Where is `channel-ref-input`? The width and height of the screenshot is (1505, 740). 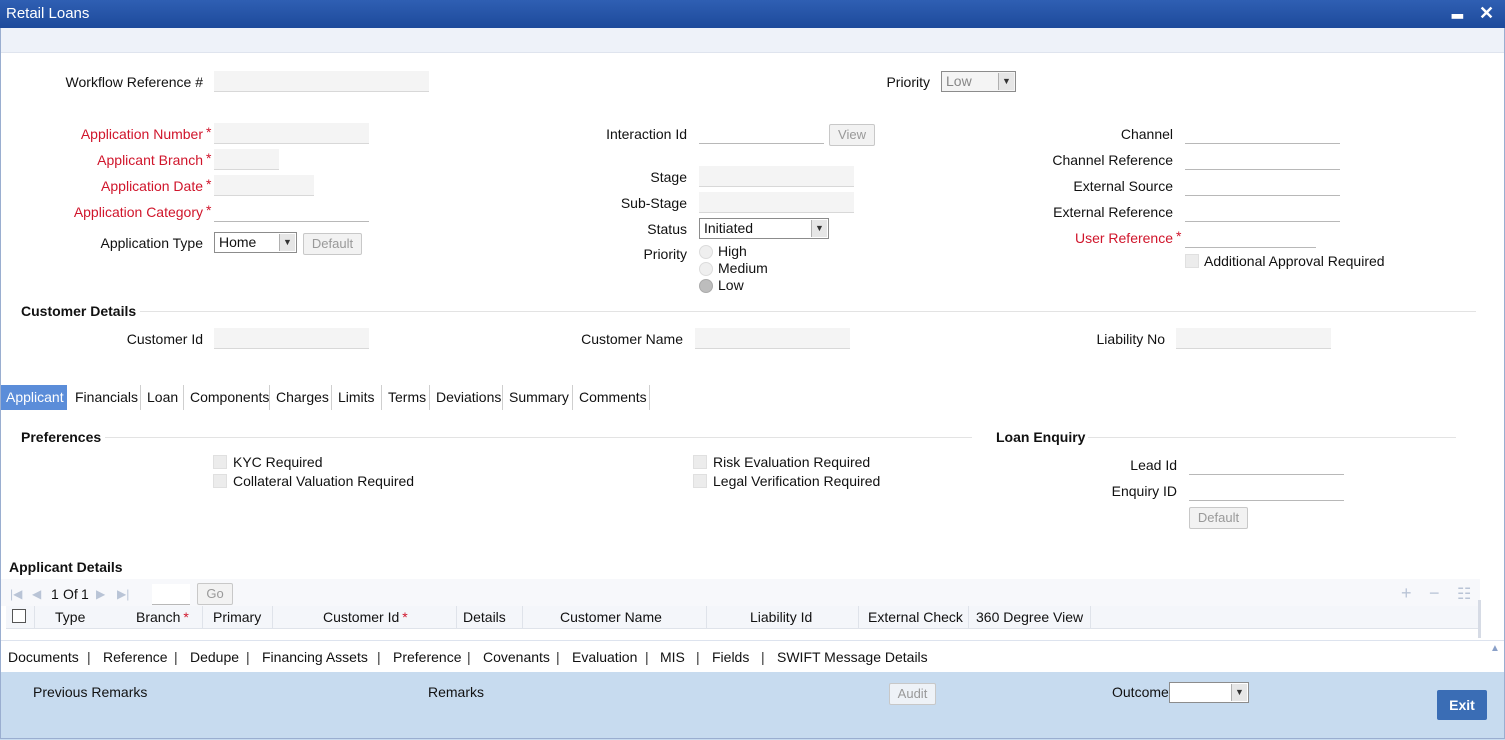
channel-ref-input is located at coordinates (1262, 159).